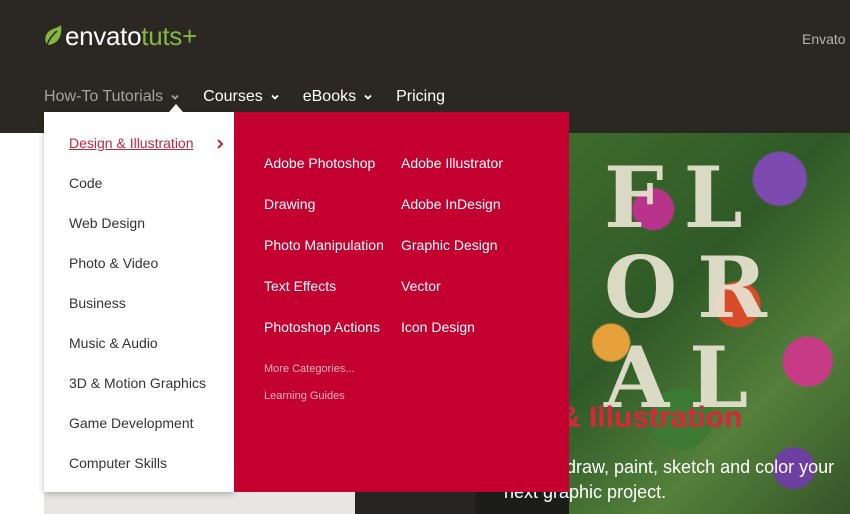  What do you see at coordinates (324, 245) in the screenshot?
I see `subcat-photo-manipulation: Photo Manipulation` at bounding box center [324, 245].